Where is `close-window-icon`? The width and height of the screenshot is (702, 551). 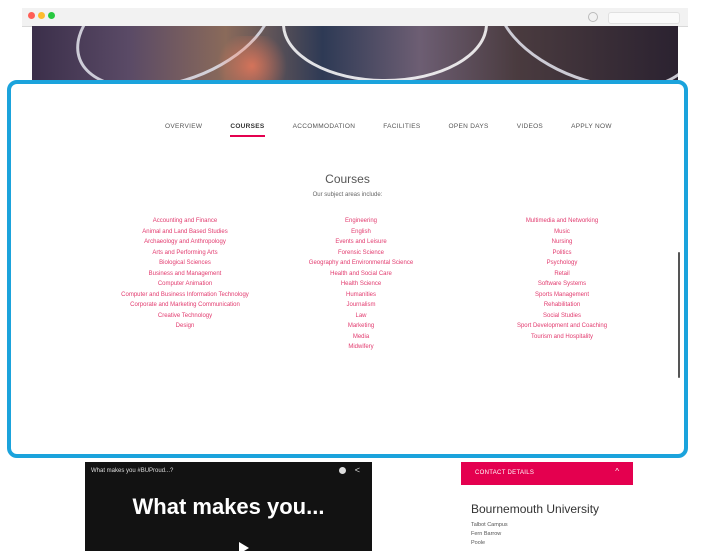
close-window-icon is located at coordinates (31, 15).